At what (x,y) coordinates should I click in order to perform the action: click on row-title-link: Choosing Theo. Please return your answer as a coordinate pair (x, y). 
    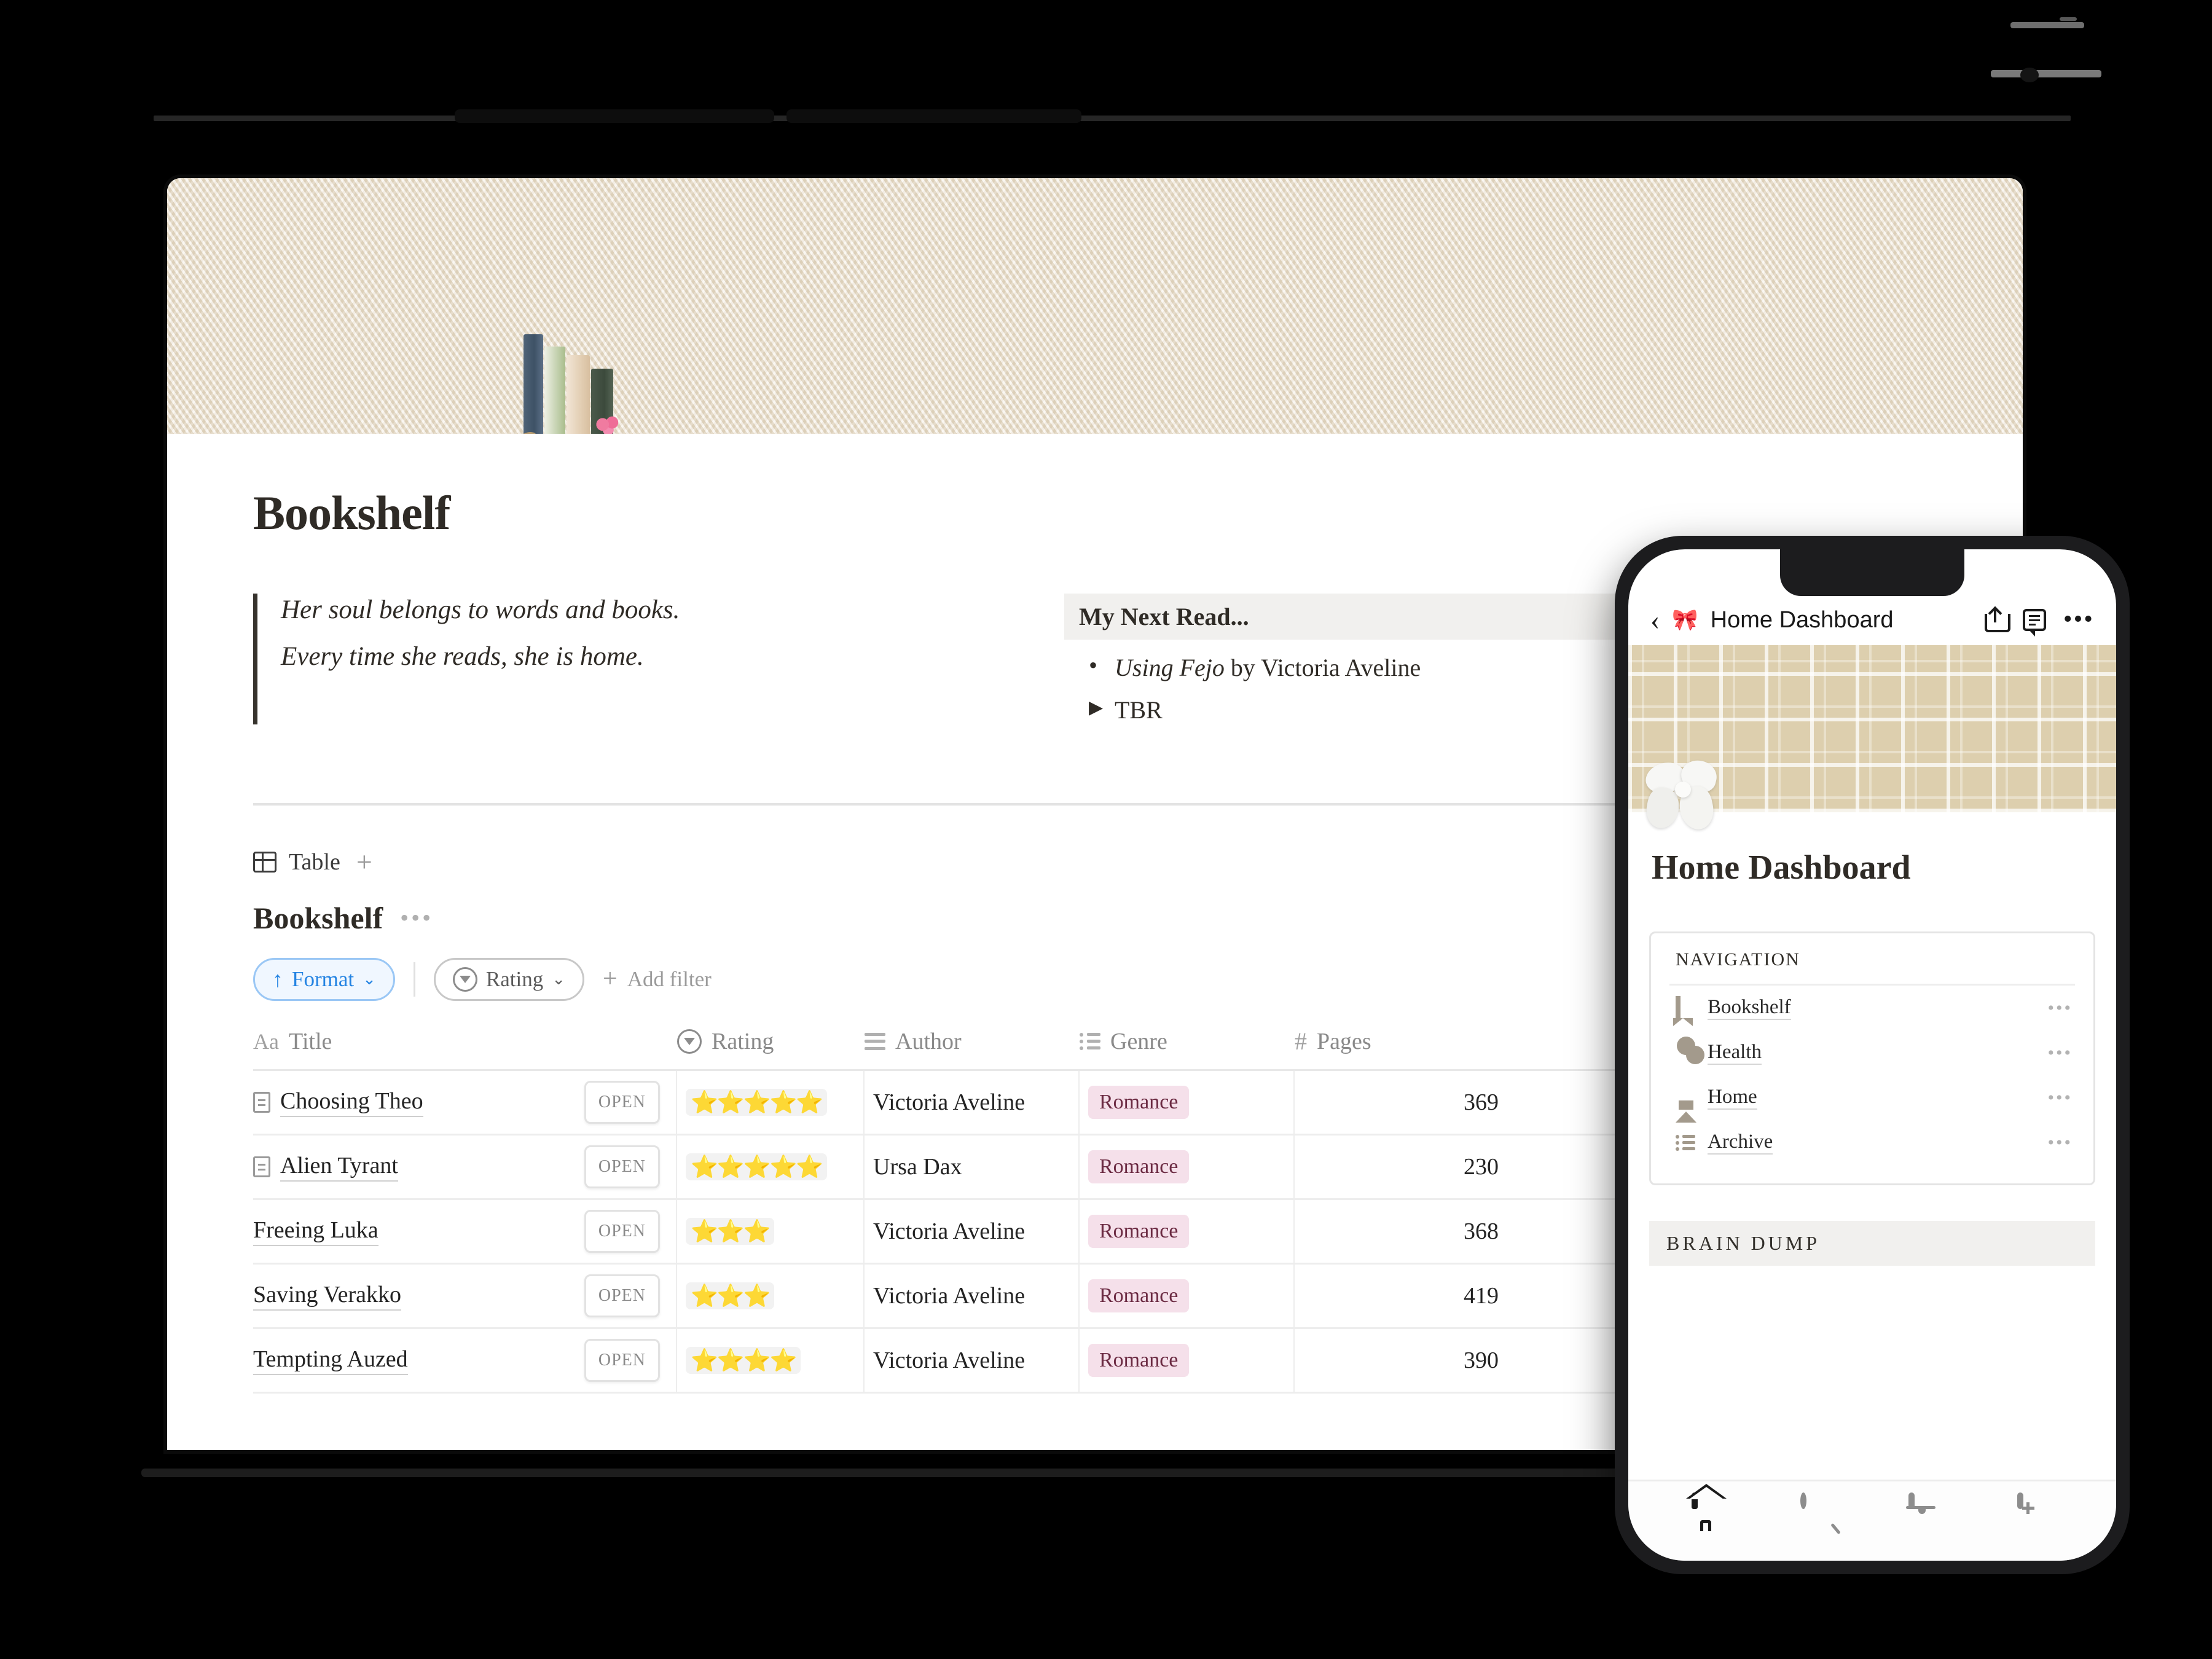
    Looking at the image, I should click on (351, 1102).